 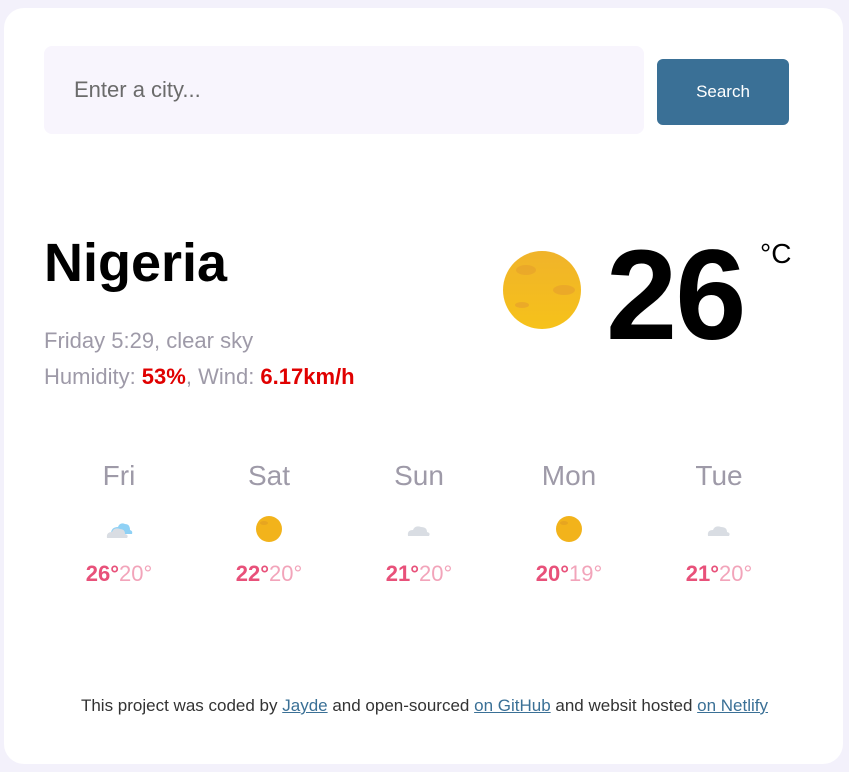 What do you see at coordinates (252, 573) in the screenshot?
I see `temp-max: 22°` at bounding box center [252, 573].